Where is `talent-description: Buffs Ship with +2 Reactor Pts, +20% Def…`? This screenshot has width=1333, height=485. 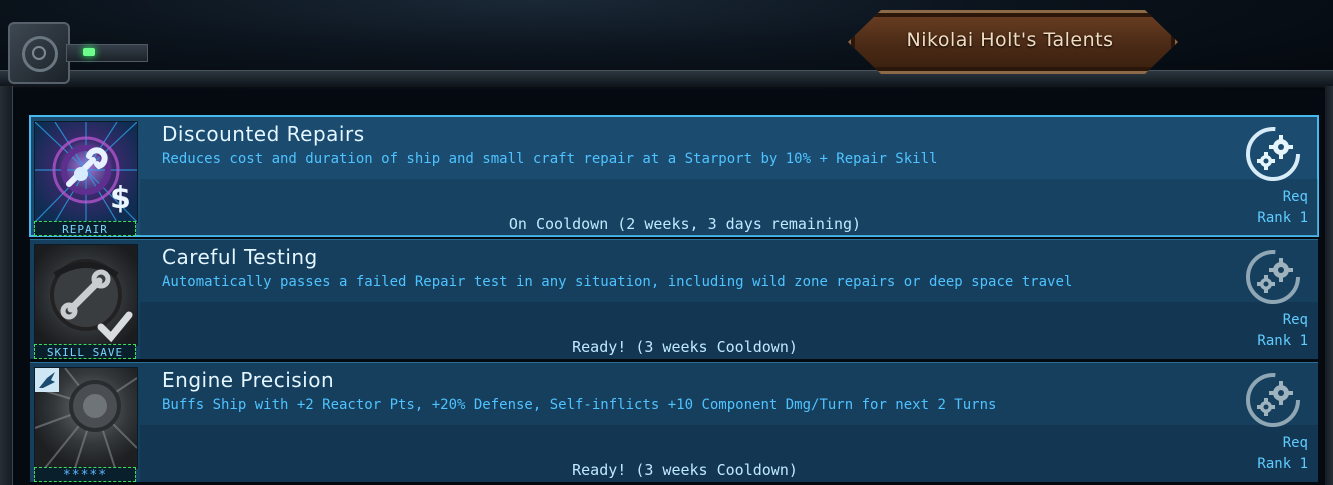 talent-description: Buffs Ship with +2 Reactor Pts, +20% Def… is located at coordinates (579, 405).